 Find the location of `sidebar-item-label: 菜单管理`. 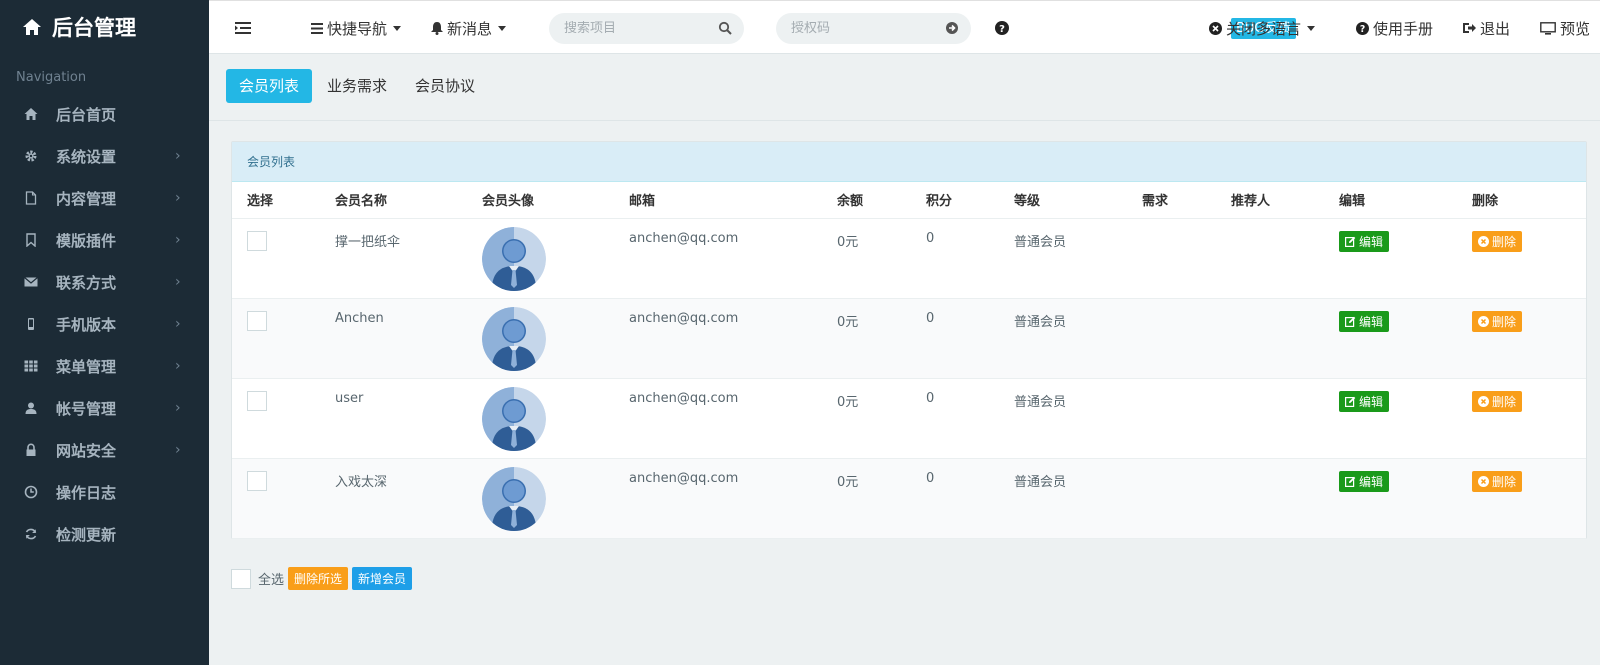

sidebar-item-label: 菜单管理 is located at coordinates (86, 366).